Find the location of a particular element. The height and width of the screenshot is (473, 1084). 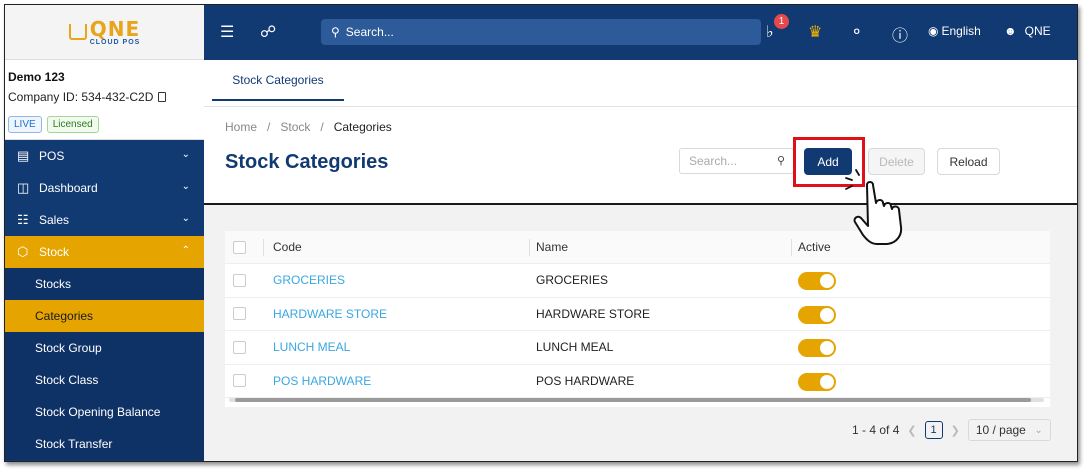

live-badge: LIVE is located at coordinates (25, 124).